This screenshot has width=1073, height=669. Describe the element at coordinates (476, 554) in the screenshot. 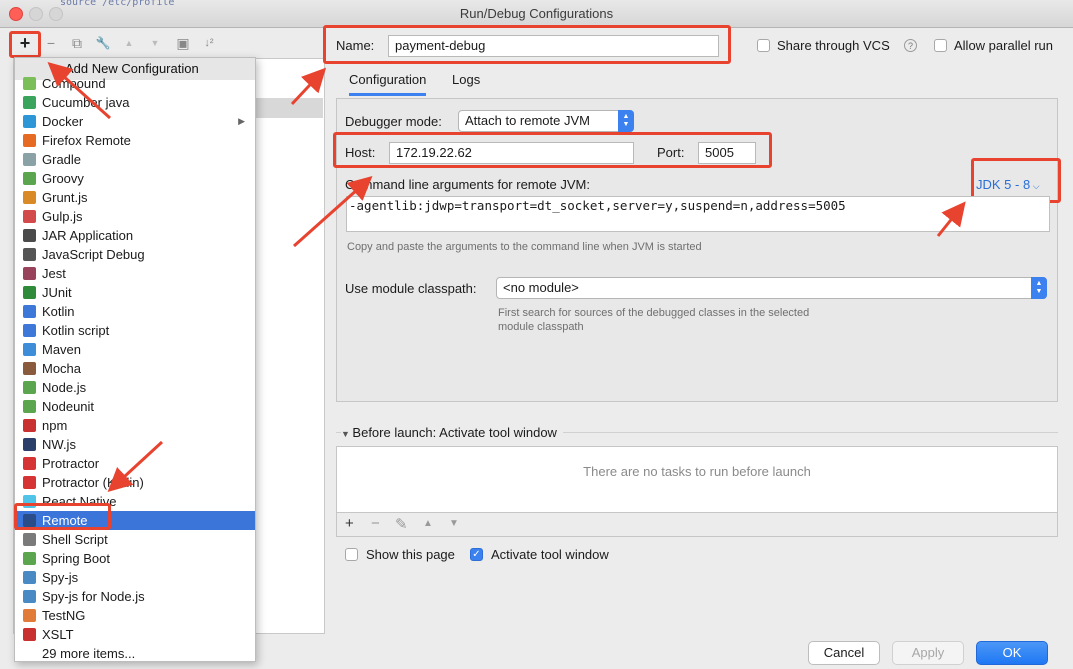

I see `activate-tool-window-checkbox: ✓` at that location.